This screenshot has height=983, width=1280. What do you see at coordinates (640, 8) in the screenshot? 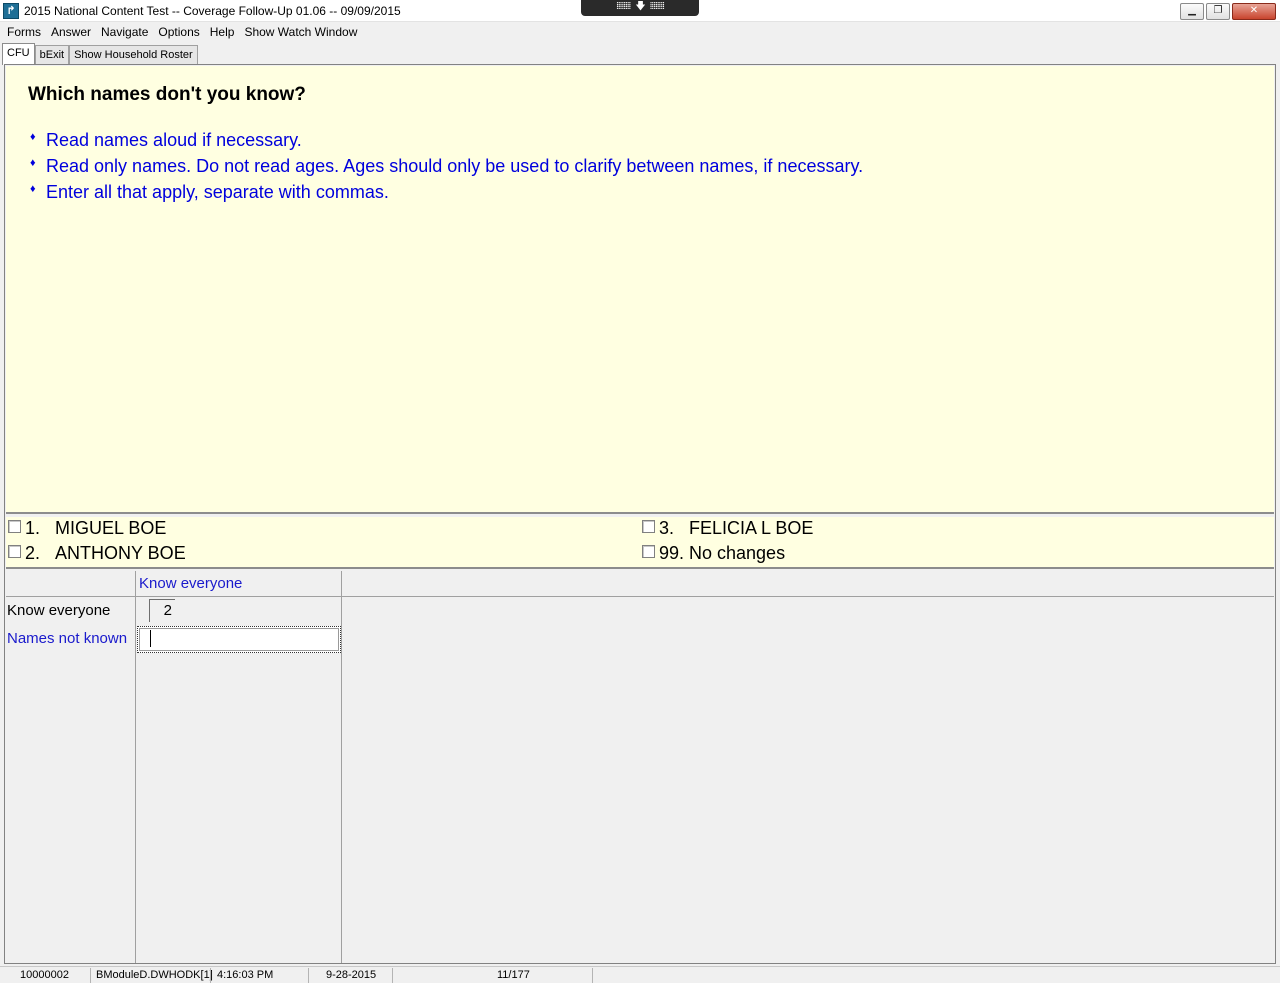
I see `remote-session-bar: ⁞⁞⁞⁞⁞⁞⁞⁞ 🡇 ⁞⁞⁞⁞⁞⁞⁞⁞` at bounding box center [640, 8].